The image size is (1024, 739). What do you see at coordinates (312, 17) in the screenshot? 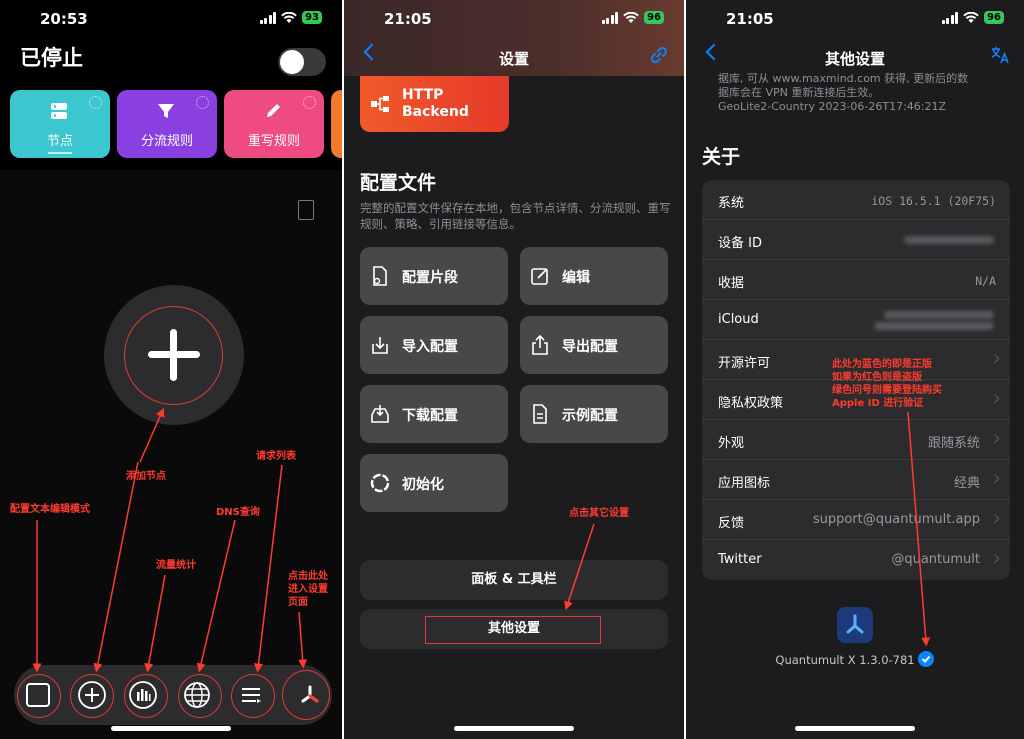
I see `battery-icon: 93` at bounding box center [312, 17].